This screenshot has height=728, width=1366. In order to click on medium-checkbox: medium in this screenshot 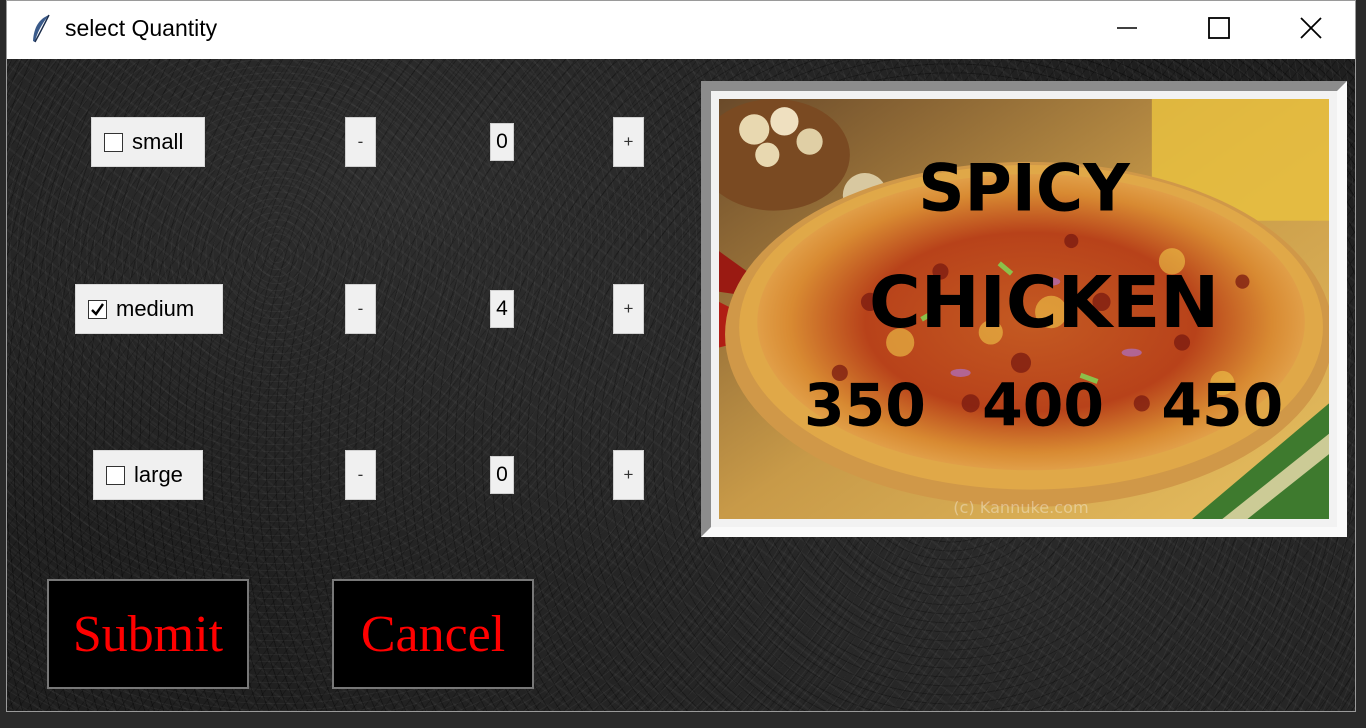, I will do `click(149, 309)`.